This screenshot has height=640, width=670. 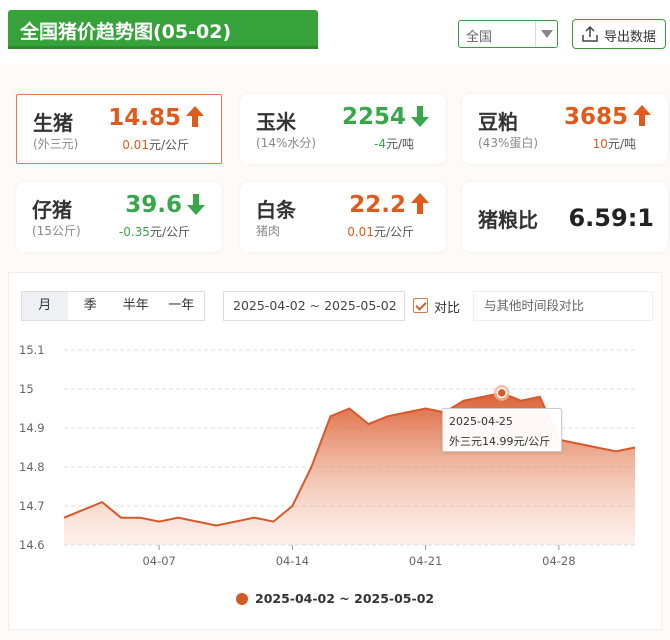 What do you see at coordinates (508, 143) in the screenshot?
I see `card-sub: (43%蛋白)` at bounding box center [508, 143].